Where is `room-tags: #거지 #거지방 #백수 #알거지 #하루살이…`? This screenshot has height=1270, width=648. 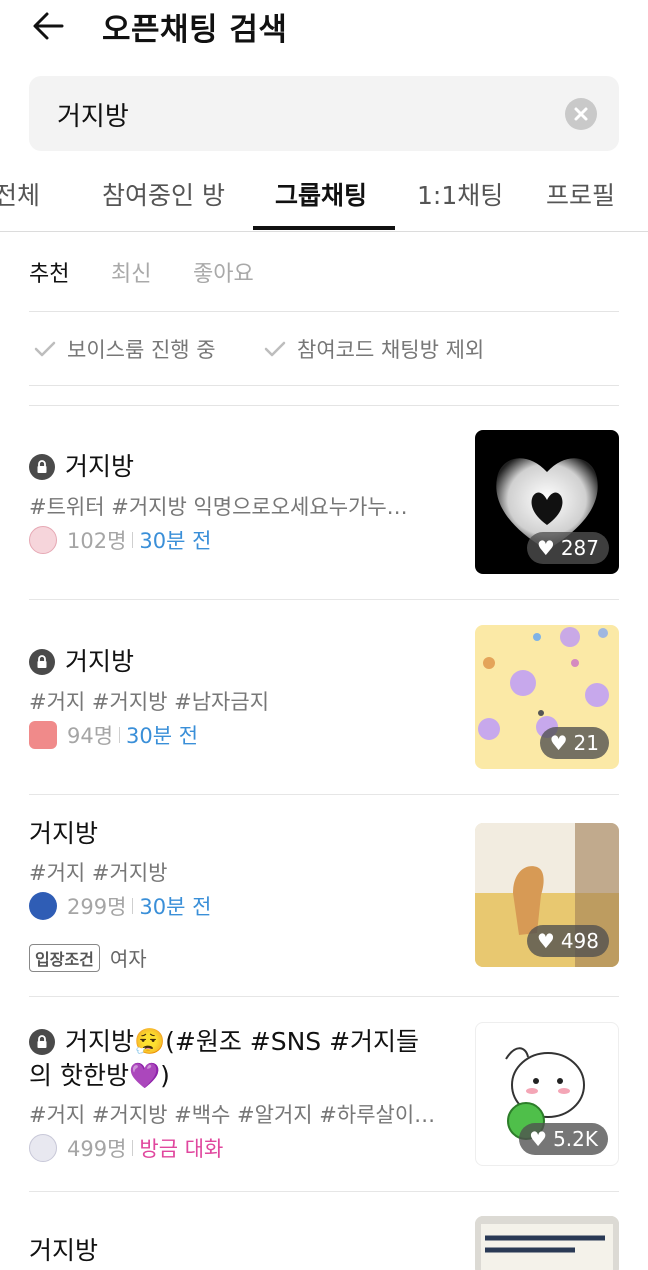
room-tags: #거지 #거지방 #백수 #알거지 #하루살이… is located at coordinates (232, 1115).